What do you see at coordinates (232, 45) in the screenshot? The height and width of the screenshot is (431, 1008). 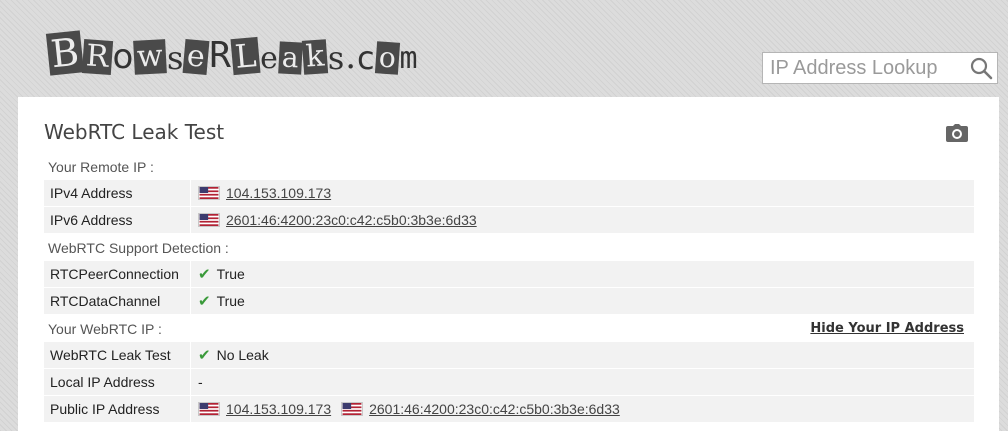 I see `site-logo: B R o w s e R L e a k s . c o m` at bounding box center [232, 45].